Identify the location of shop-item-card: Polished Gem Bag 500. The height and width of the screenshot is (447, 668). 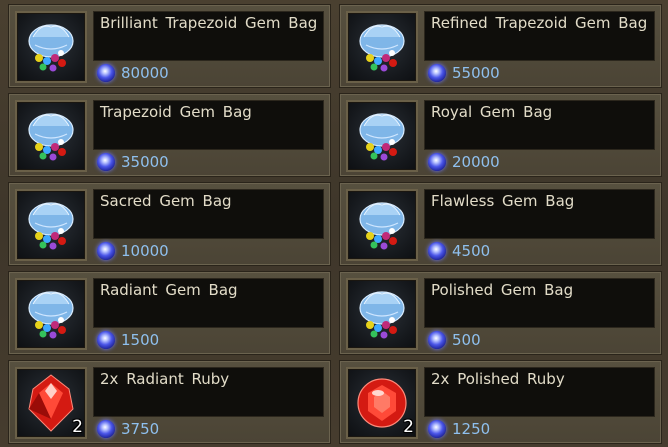
(500, 313).